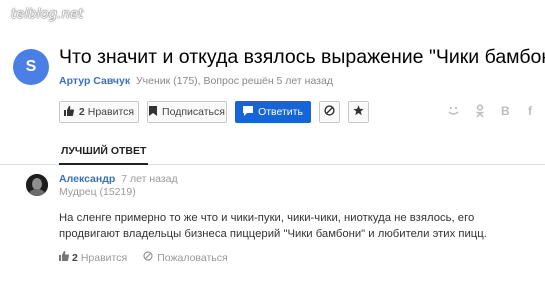 The width and height of the screenshot is (545, 307). Describe the element at coordinates (248, 112) in the screenshot. I see `comment-icon` at that location.